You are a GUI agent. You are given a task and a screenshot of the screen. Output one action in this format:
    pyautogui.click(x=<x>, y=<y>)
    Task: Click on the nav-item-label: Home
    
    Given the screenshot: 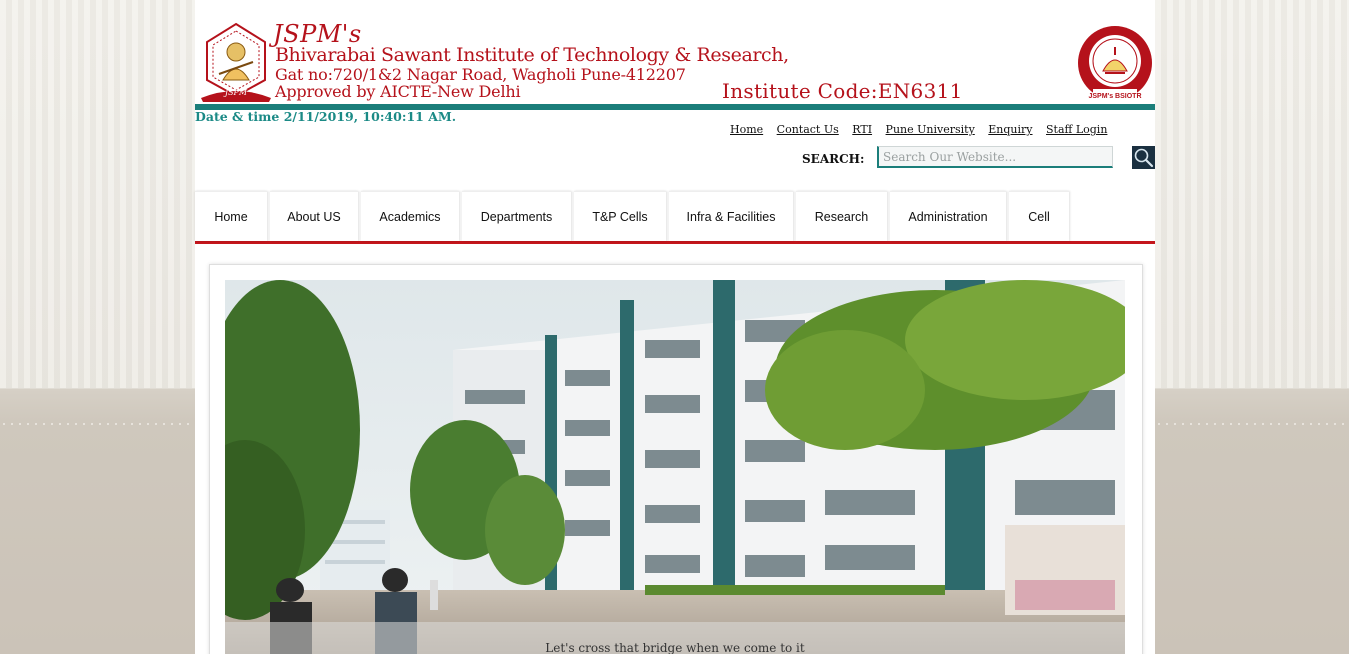 What is the action you would take?
    pyautogui.click(x=231, y=216)
    